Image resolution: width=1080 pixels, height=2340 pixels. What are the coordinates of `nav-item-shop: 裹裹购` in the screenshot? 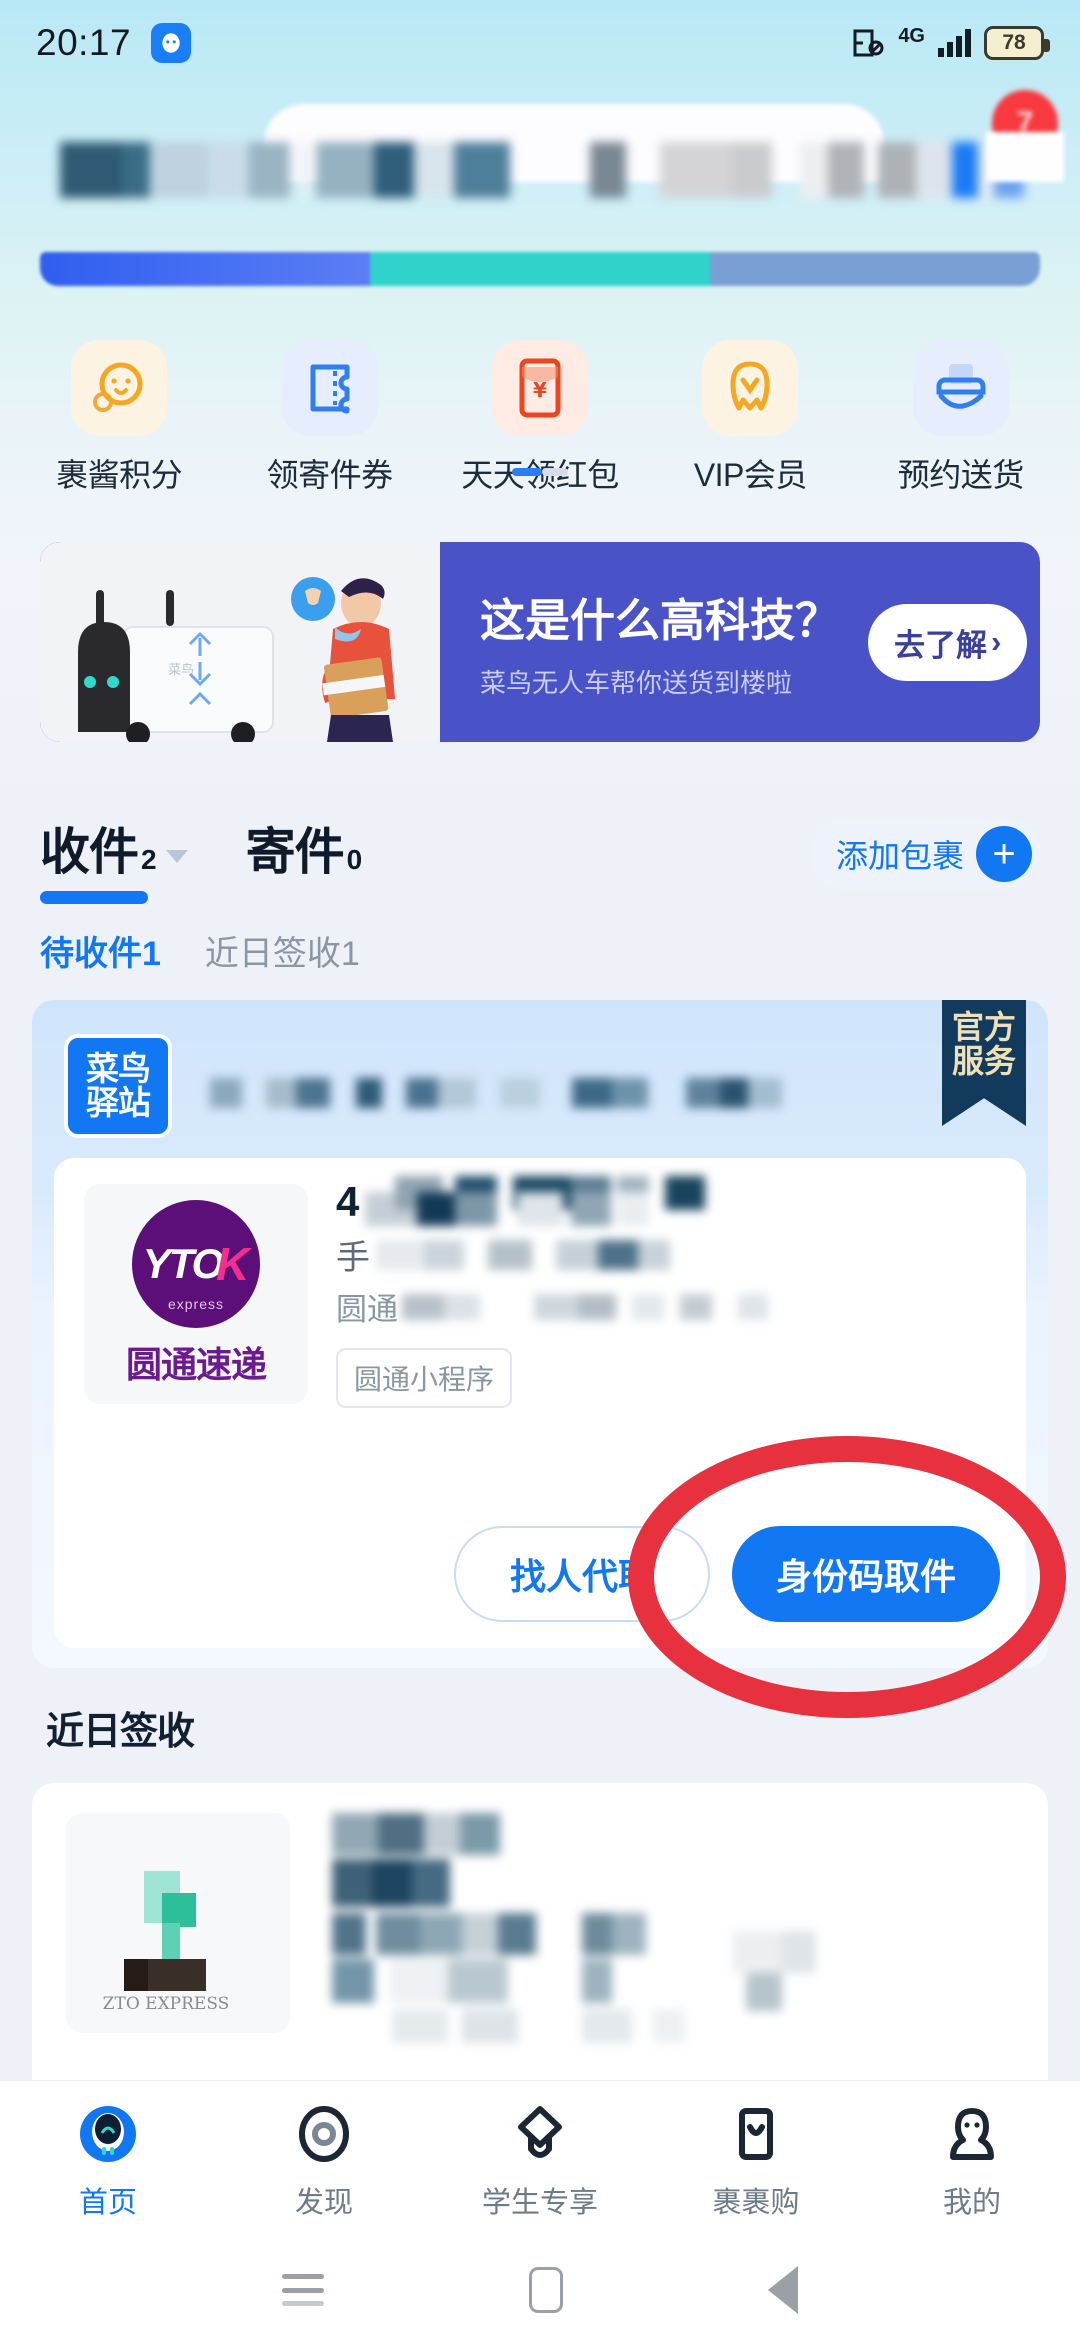 It's located at (756, 2161).